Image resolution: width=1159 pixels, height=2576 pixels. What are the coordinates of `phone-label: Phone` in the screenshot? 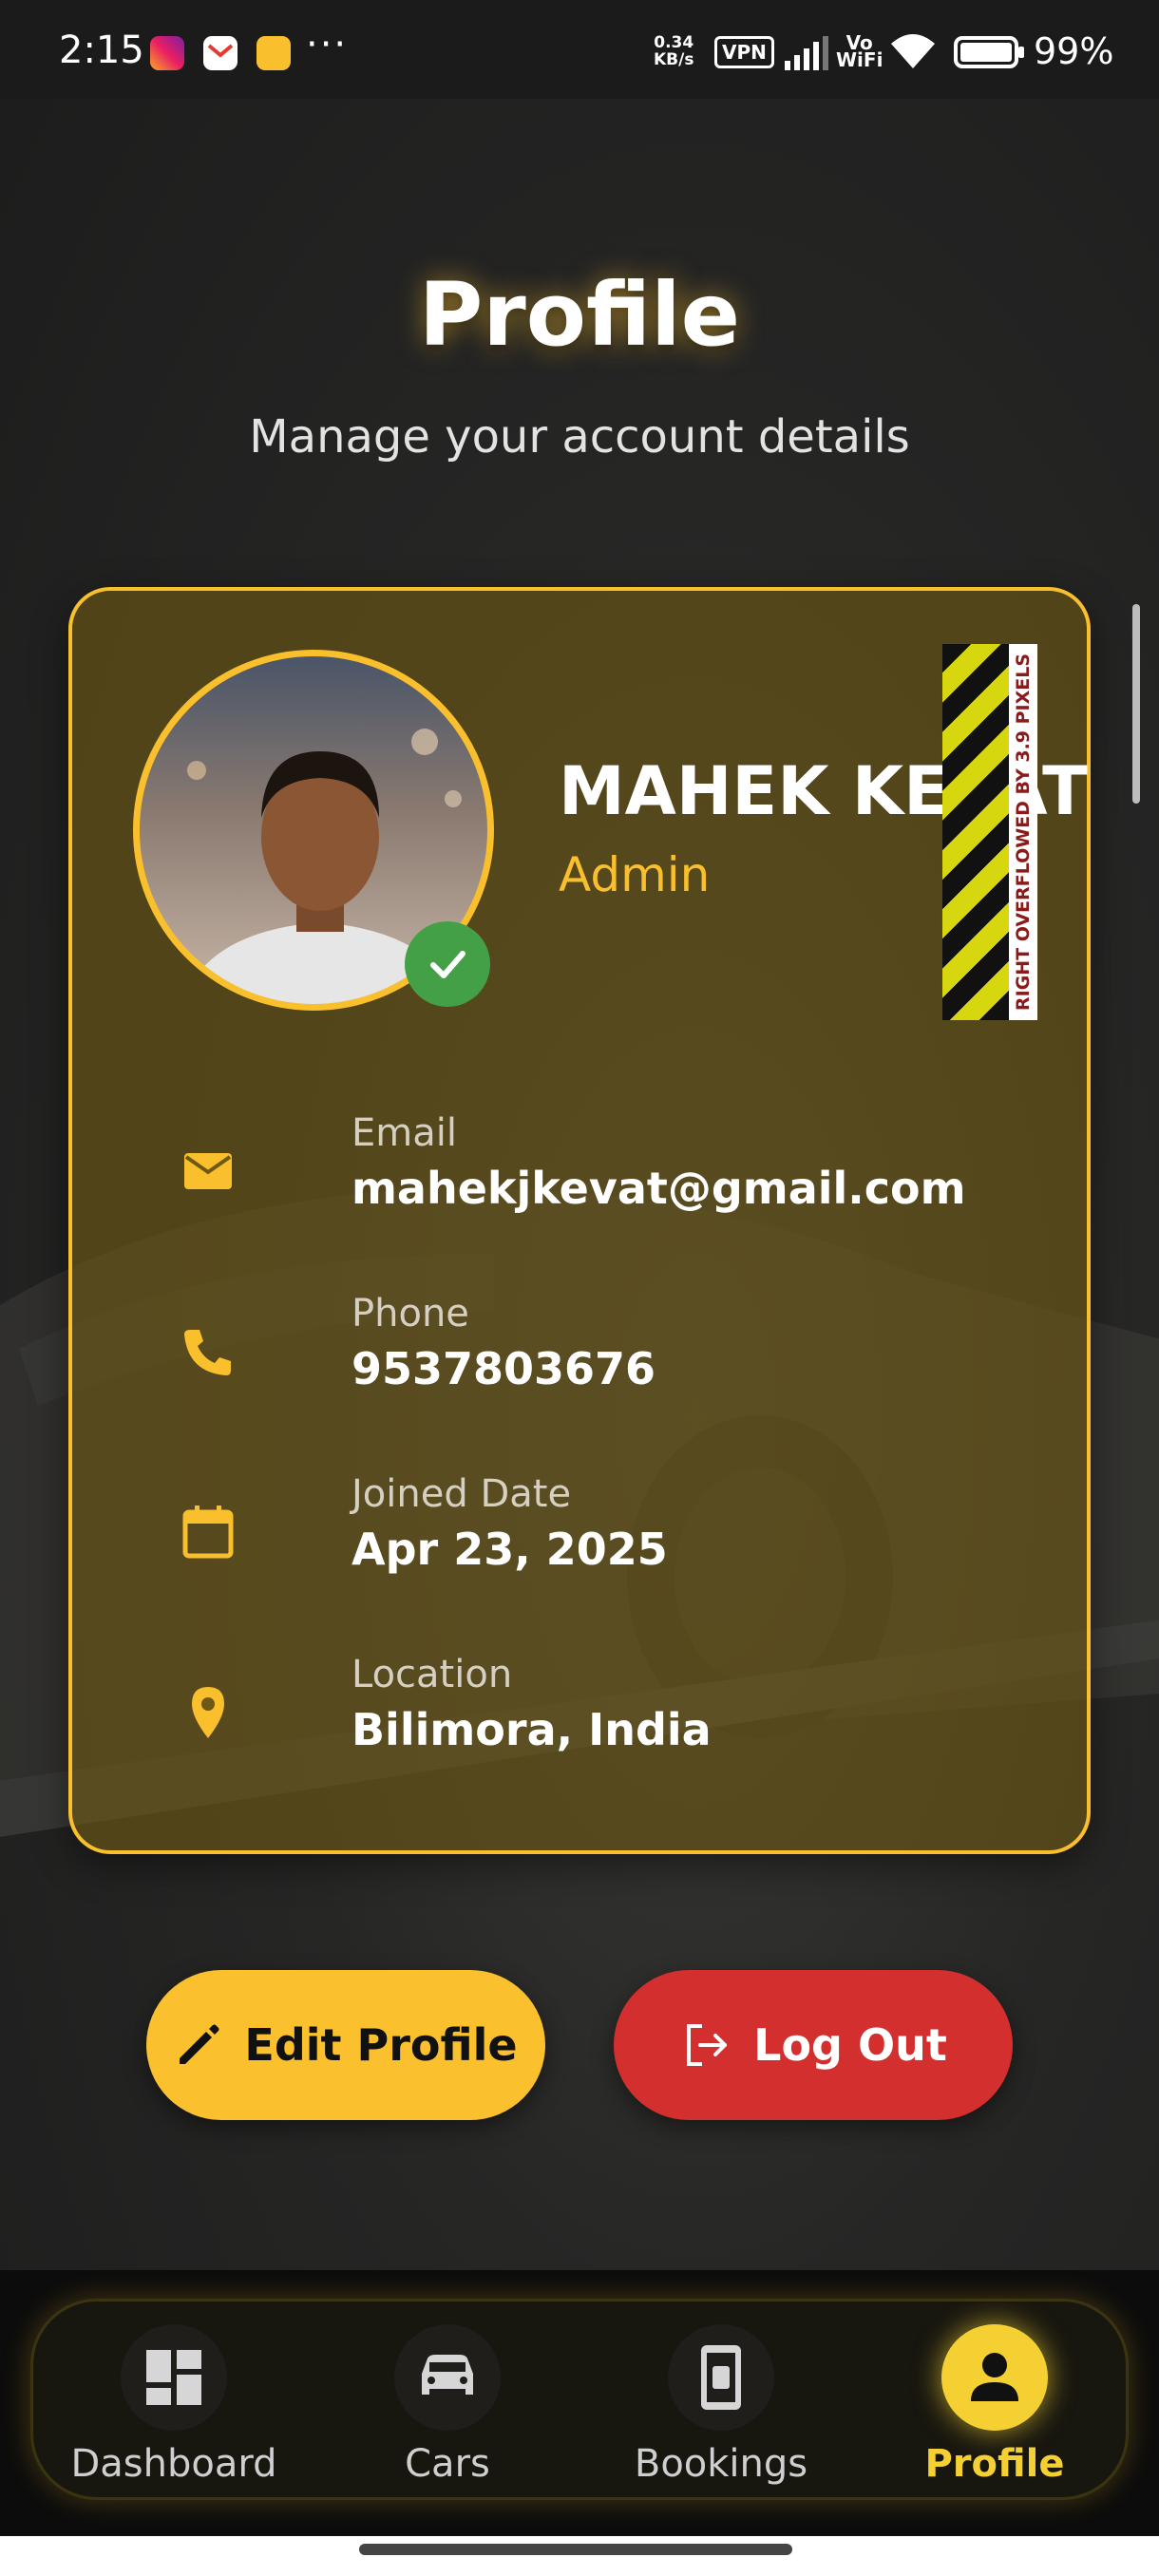 It's located at (410, 1313).